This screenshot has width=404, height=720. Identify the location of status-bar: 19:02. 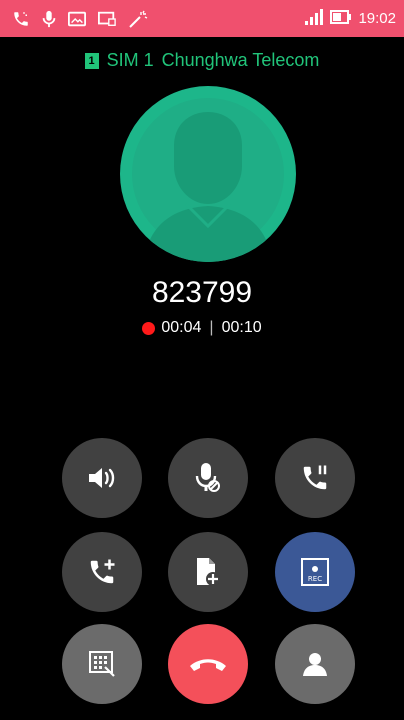
(202, 18).